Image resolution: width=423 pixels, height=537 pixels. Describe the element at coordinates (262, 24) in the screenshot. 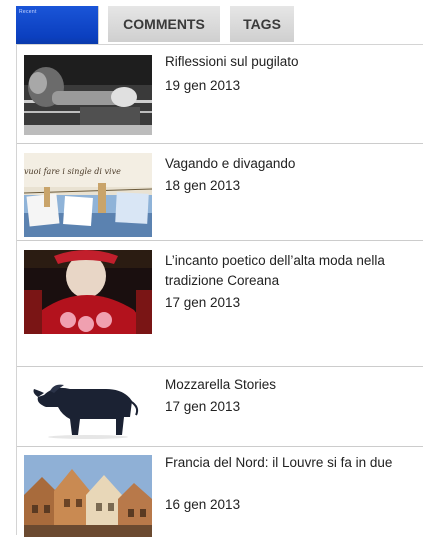

I see `tab-tags: TAGS` at that location.